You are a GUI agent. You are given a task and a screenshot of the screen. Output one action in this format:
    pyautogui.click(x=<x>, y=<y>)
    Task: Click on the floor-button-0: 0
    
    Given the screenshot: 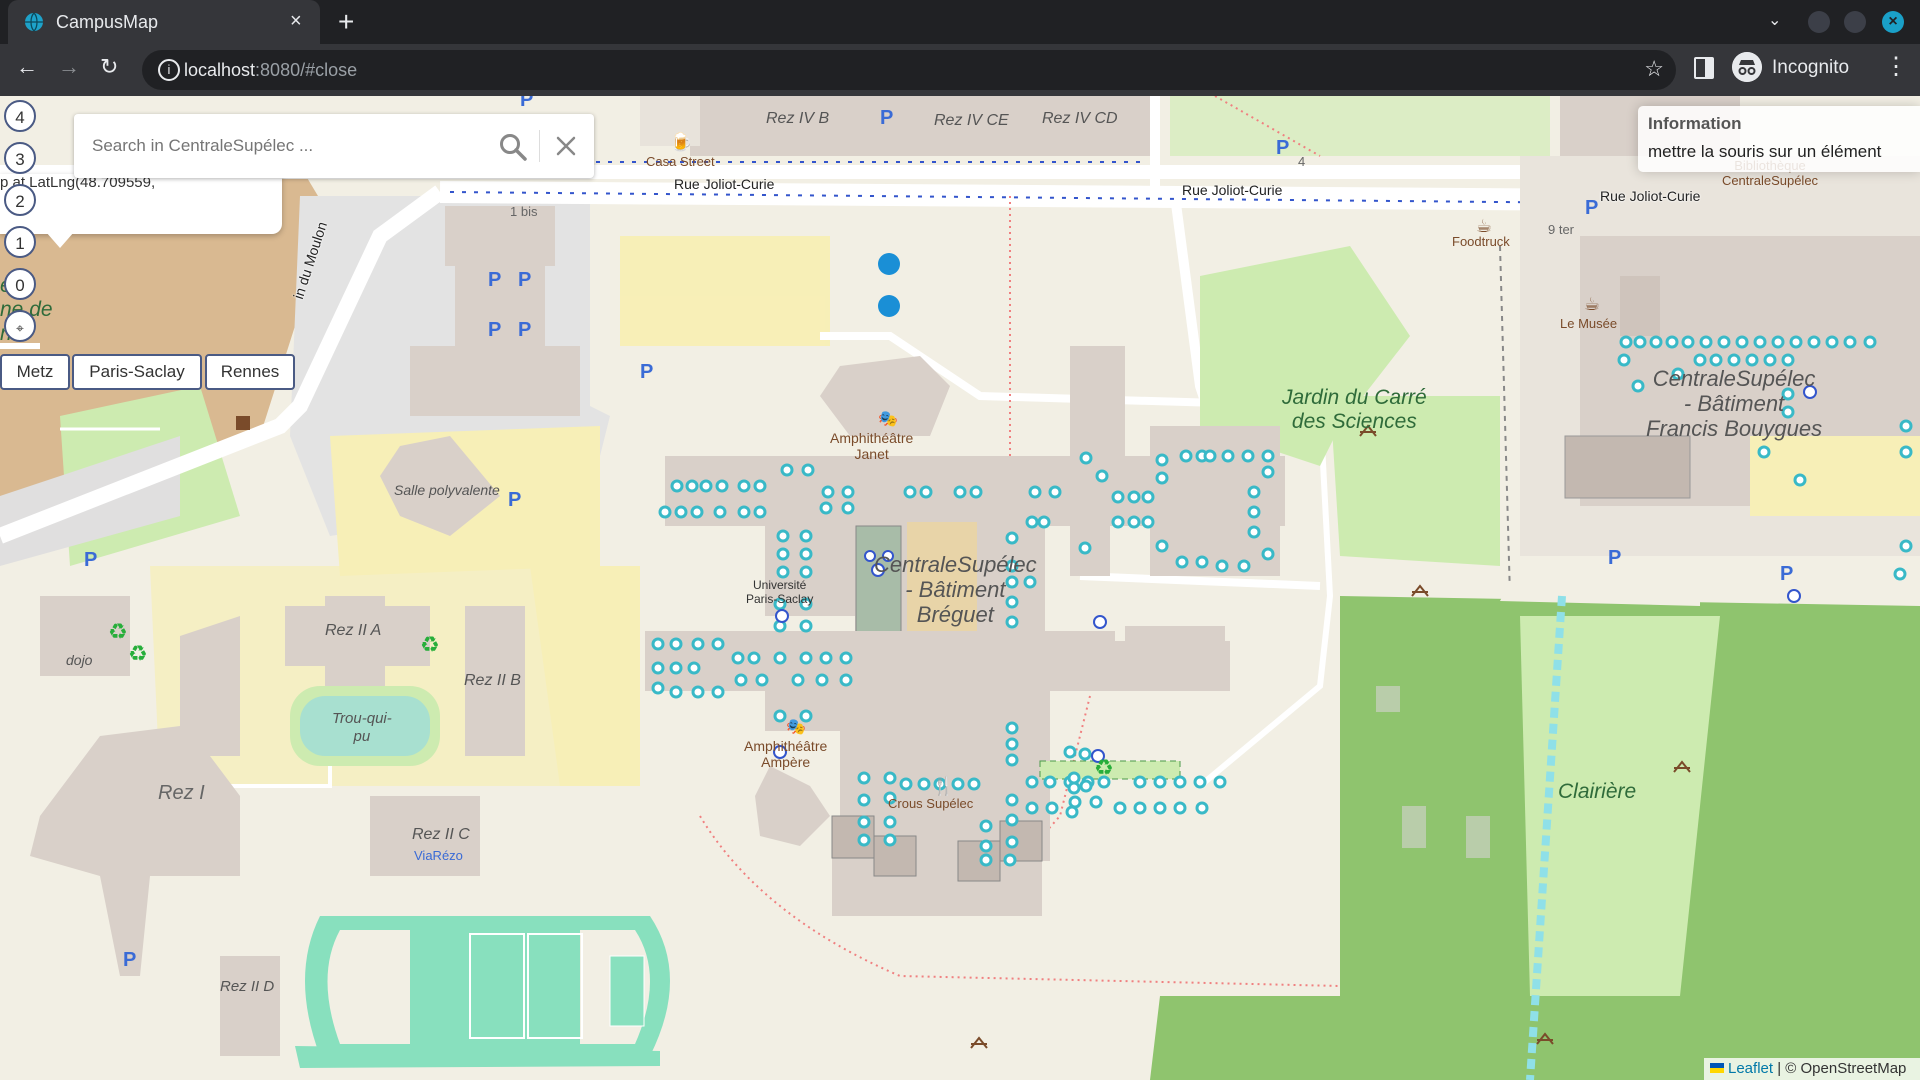 What is the action you would take?
    pyautogui.click(x=20, y=284)
    